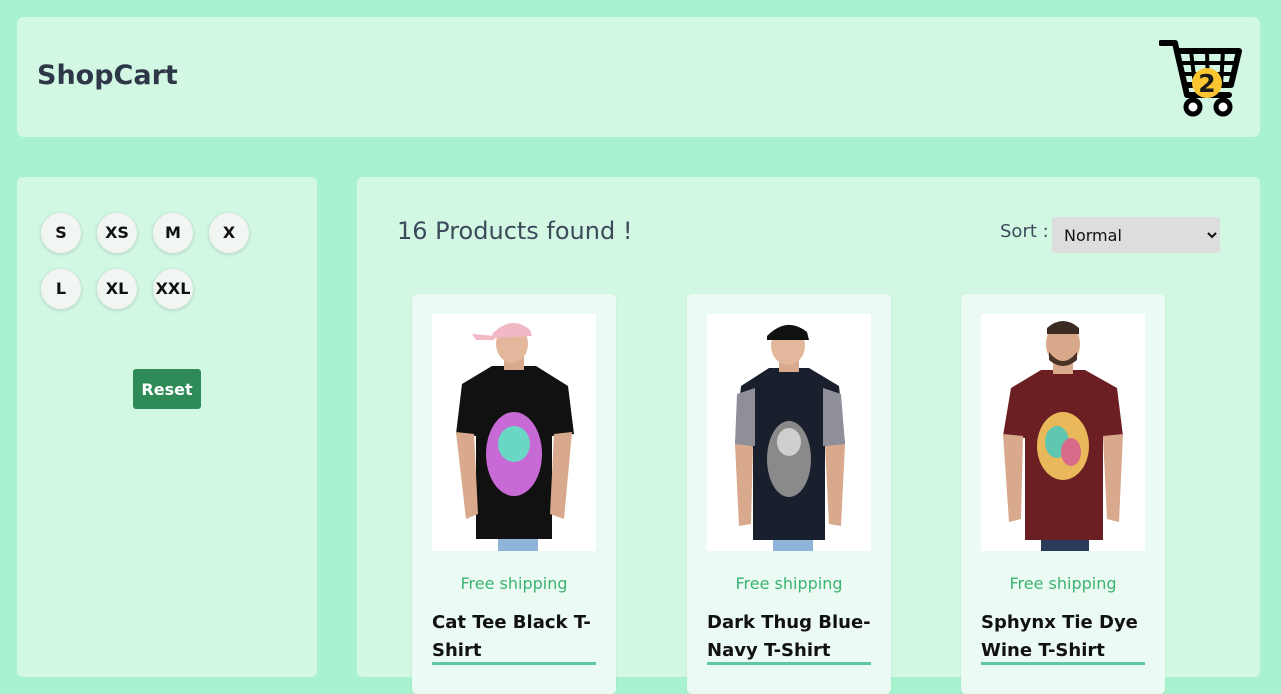  I want to click on product-title: Dark Thug Blue-Navy T-Shirt, so click(792, 637).